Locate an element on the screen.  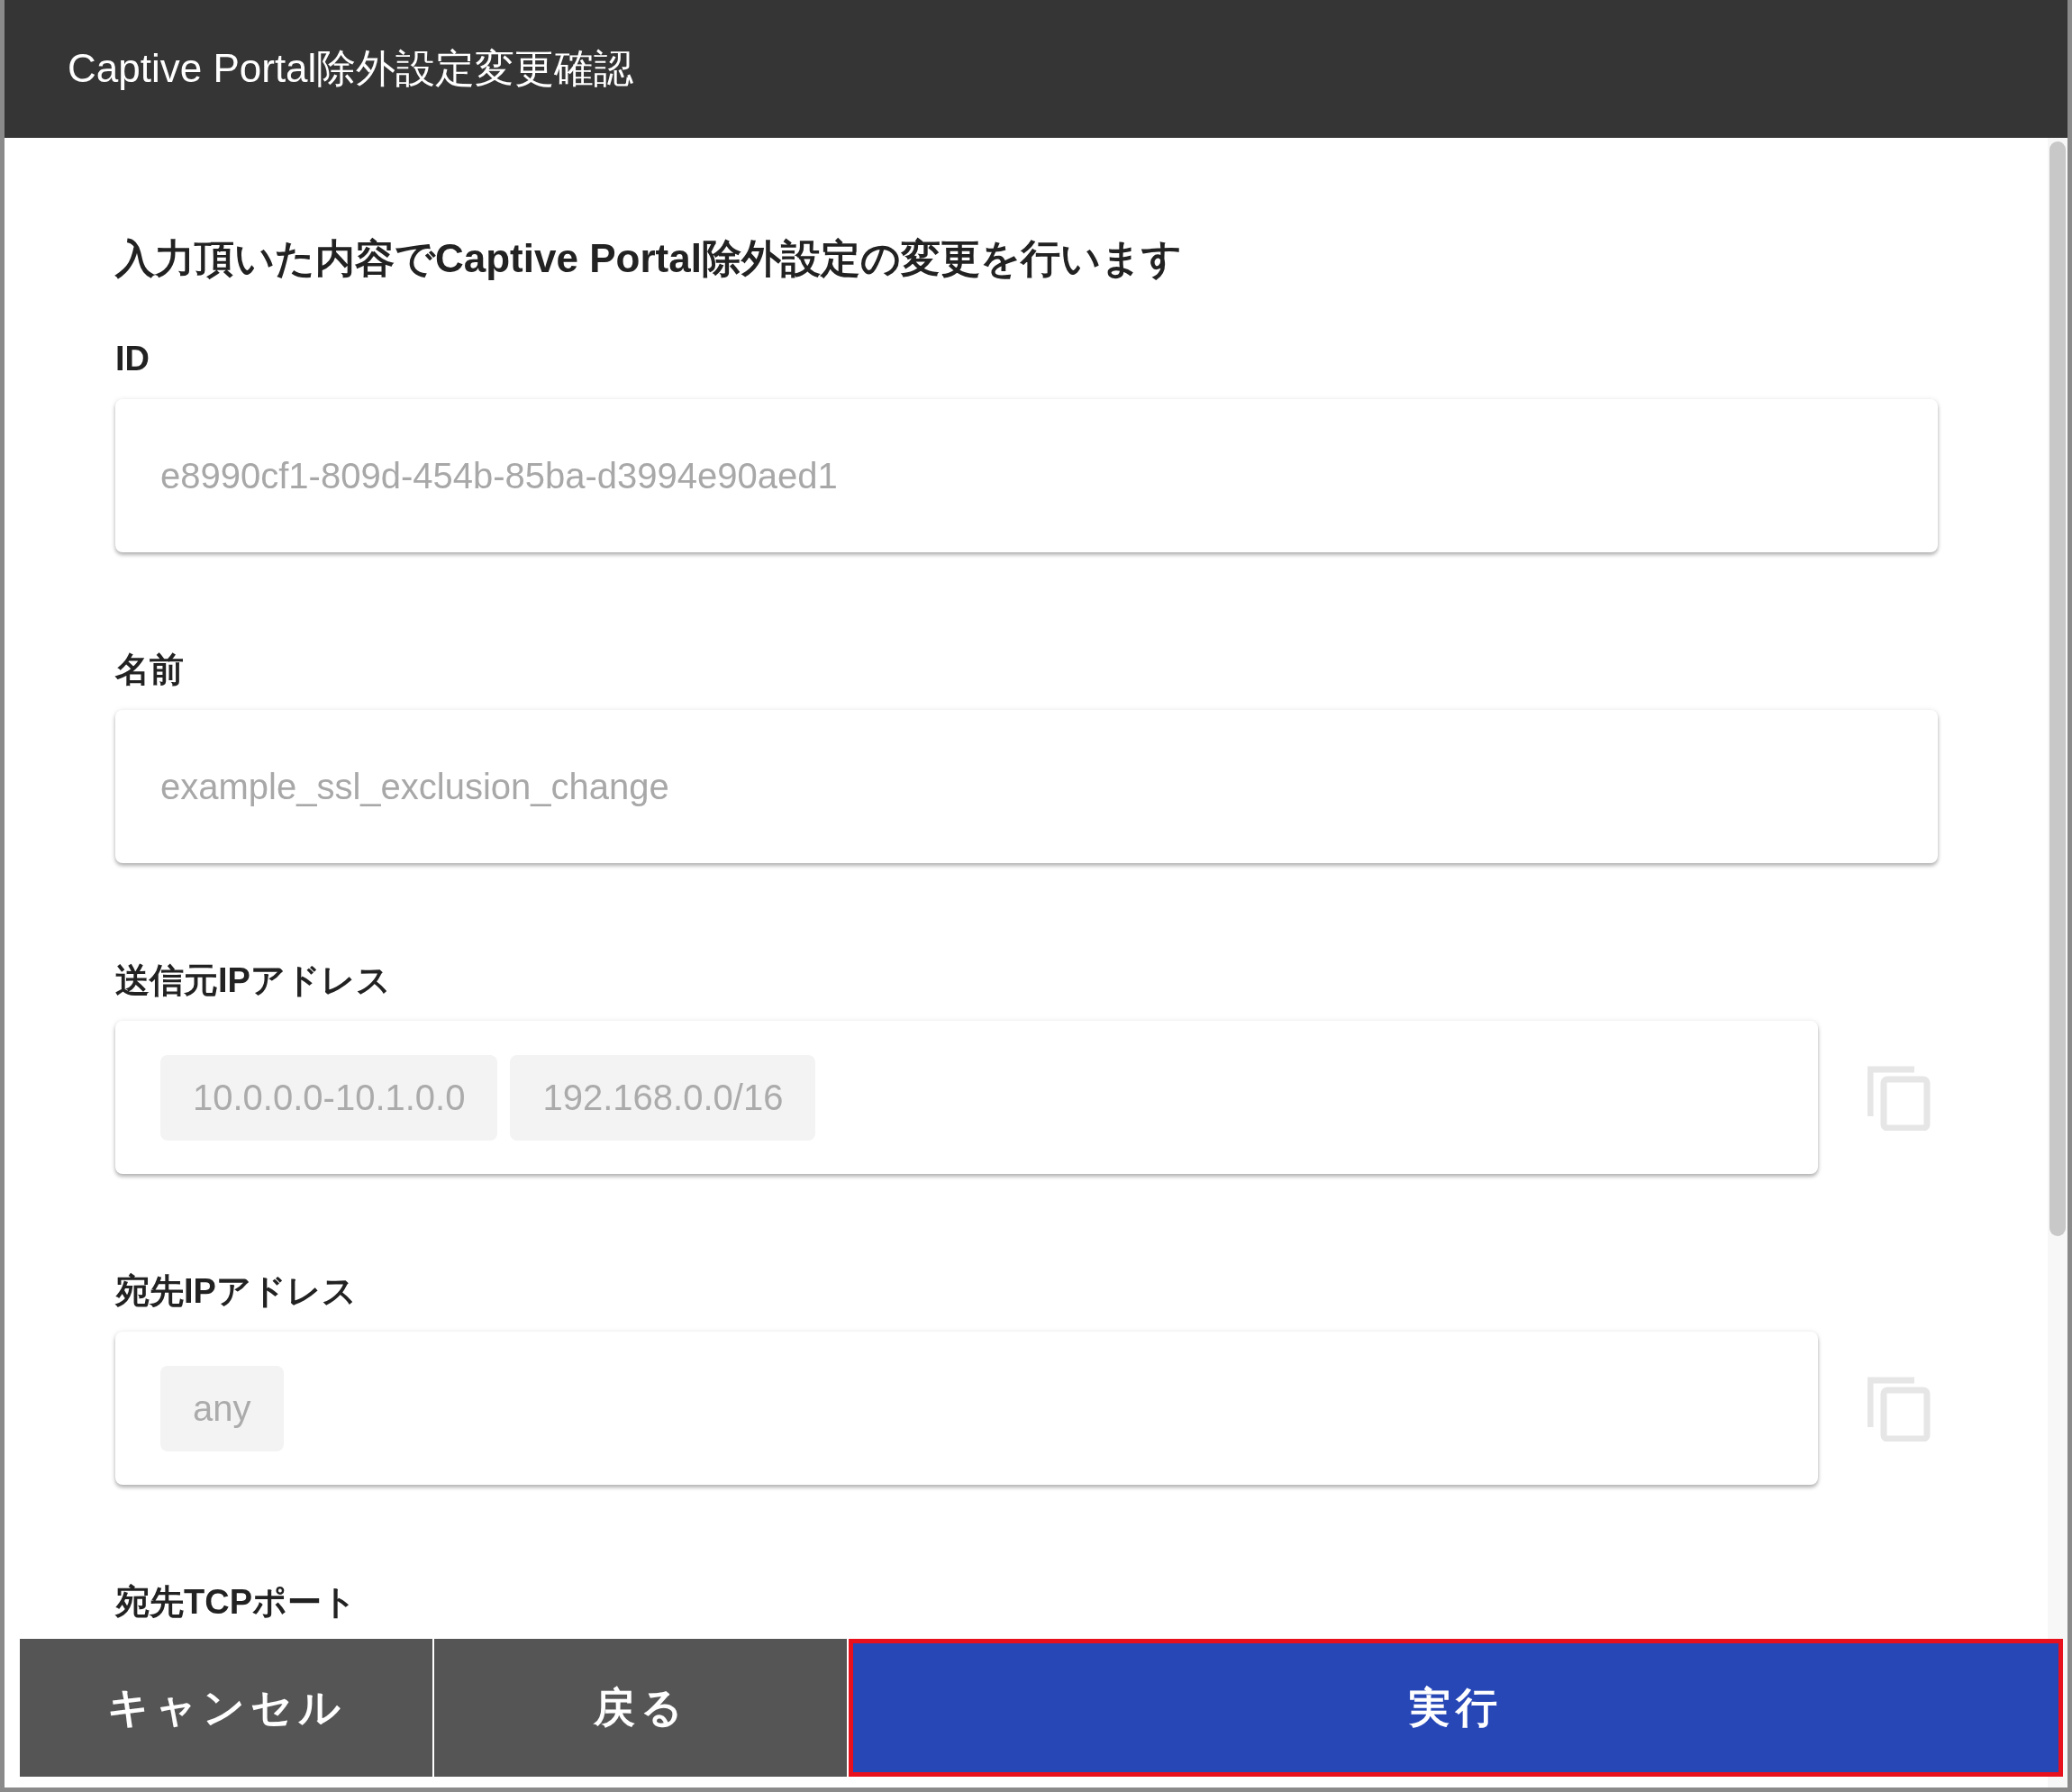
chip-field: 10.0.0.0-10.1.0.0 192.168.0.0/16 is located at coordinates (966, 1097).